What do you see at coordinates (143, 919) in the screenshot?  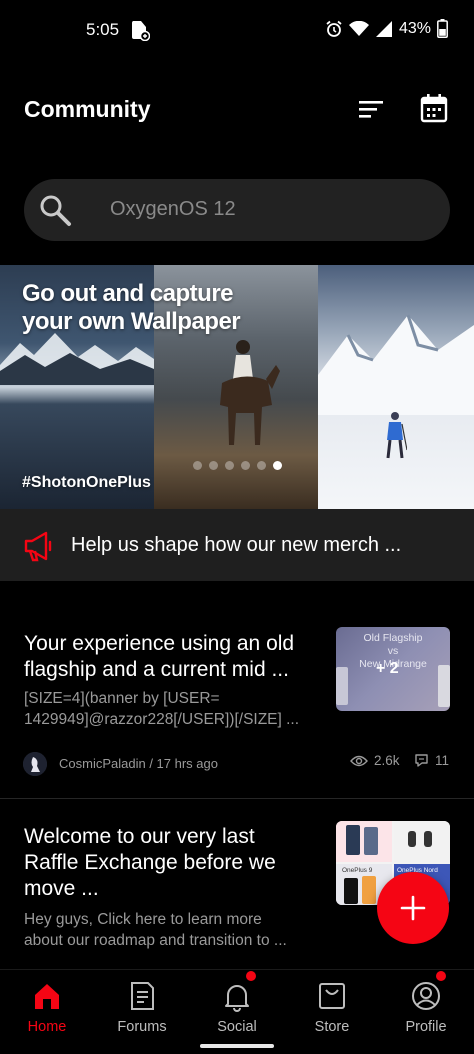 I see `post-snippet-line: Hey guys, Click here to learn more` at bounding box center [143, 919].